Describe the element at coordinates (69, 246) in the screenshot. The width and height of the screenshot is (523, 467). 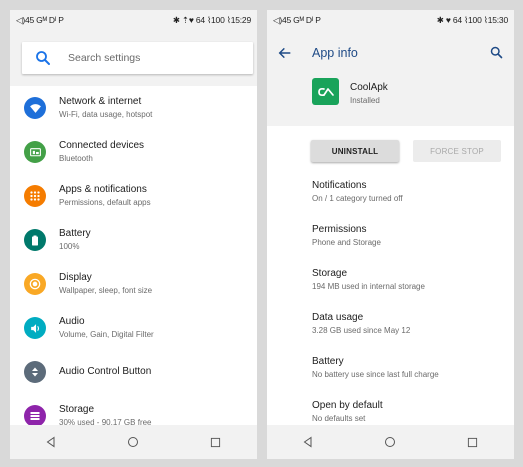
I see `setting-subtitle: 100%` at that location.